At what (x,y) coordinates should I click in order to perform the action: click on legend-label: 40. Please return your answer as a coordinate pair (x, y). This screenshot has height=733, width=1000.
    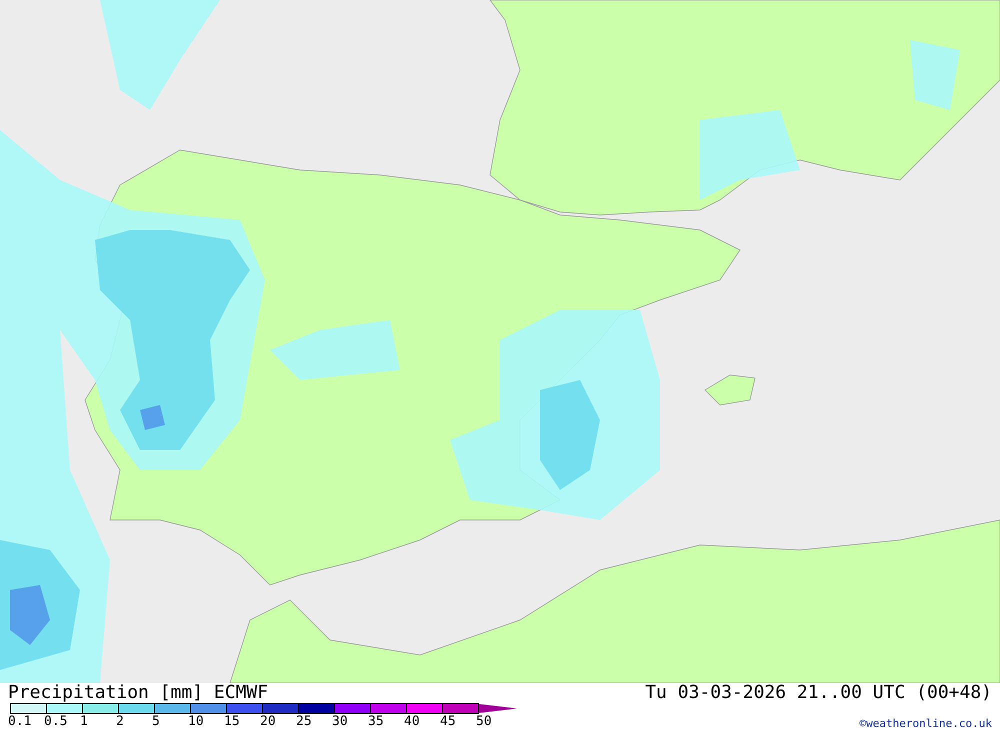
    Looking at the image, I should click on (412, 721).